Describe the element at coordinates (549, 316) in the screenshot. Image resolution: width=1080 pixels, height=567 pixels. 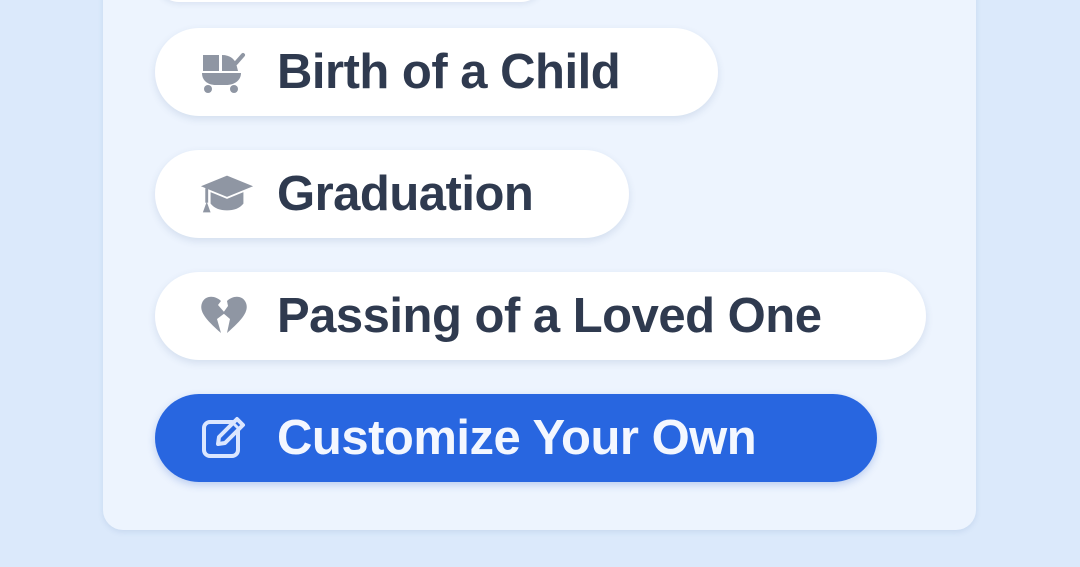
I see `option-label: Passing of a Loved One` at that location.